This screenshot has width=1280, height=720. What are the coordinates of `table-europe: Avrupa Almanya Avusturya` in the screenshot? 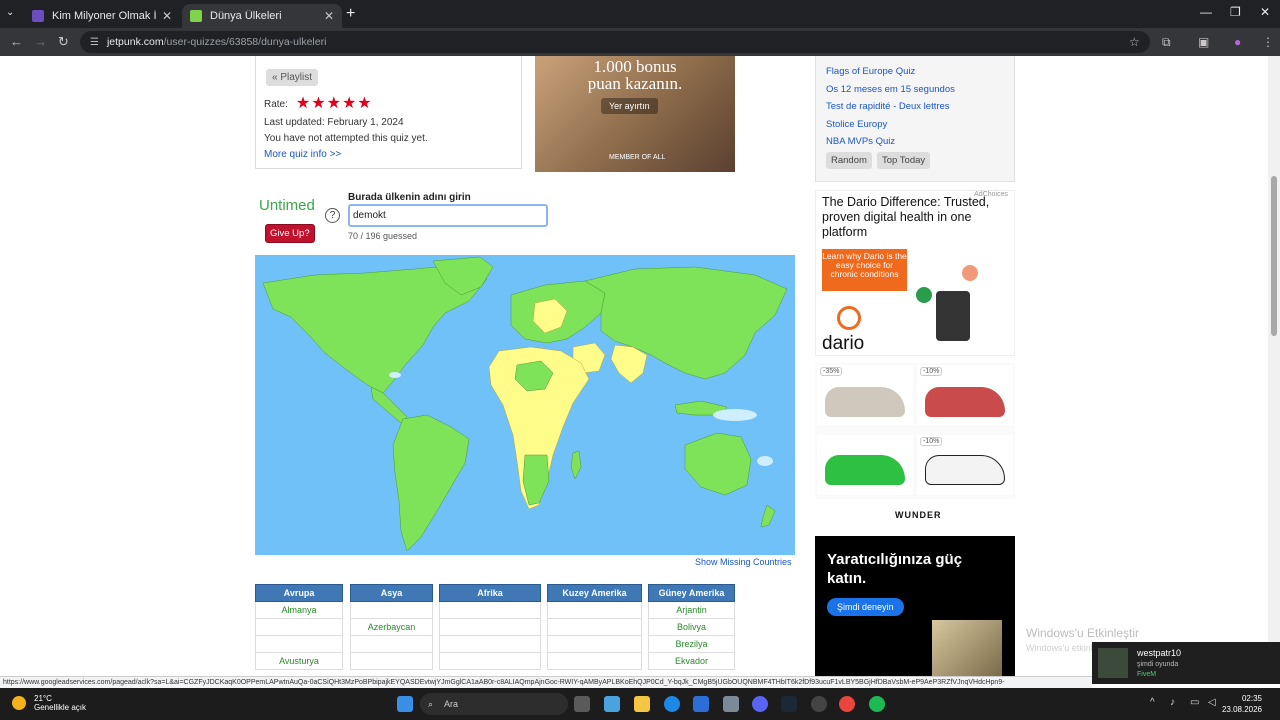 It's located at (299, 627).